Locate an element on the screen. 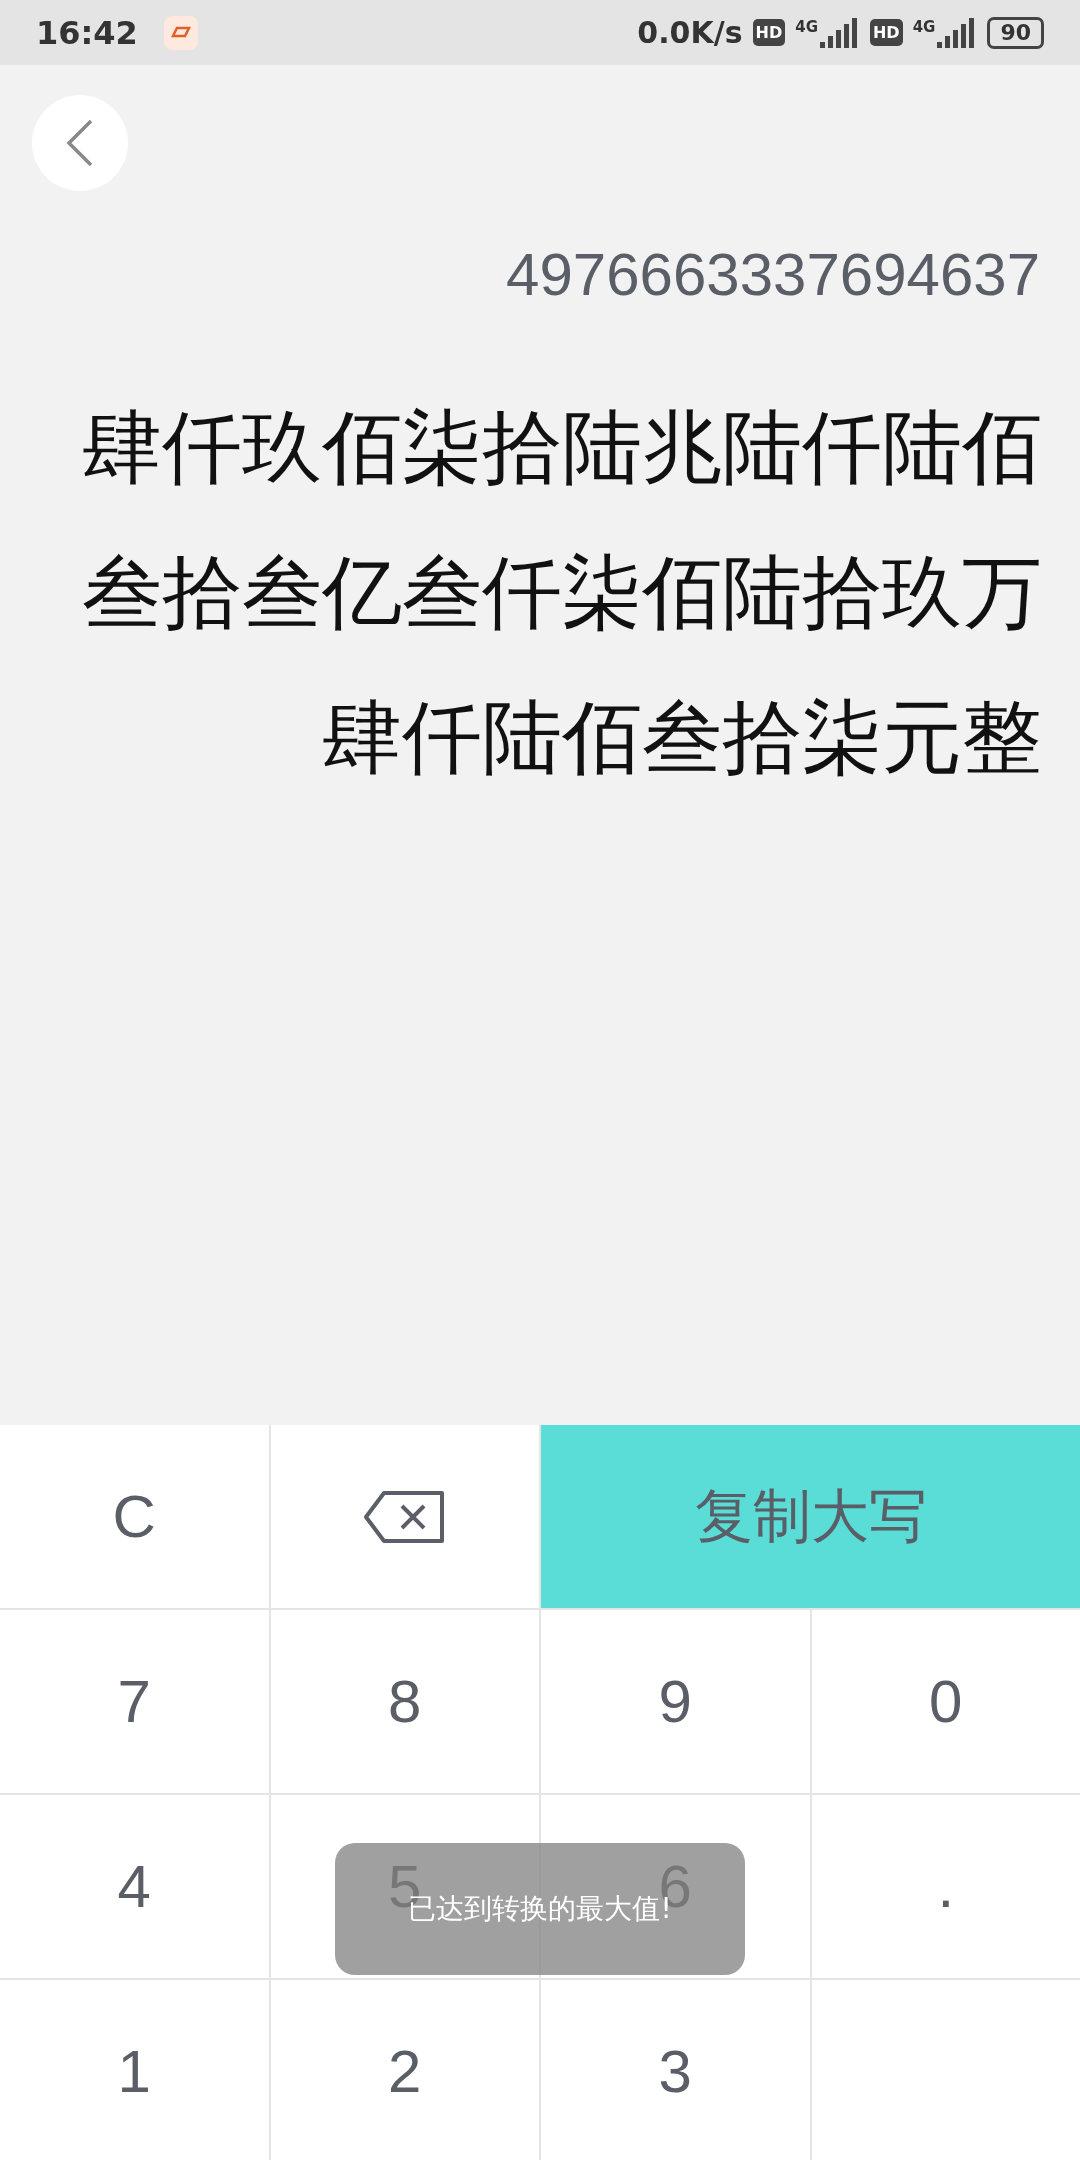 The height and width of the screenshot is (2160, 1080). key-button: 3 is located at coordinates (675, 2070).